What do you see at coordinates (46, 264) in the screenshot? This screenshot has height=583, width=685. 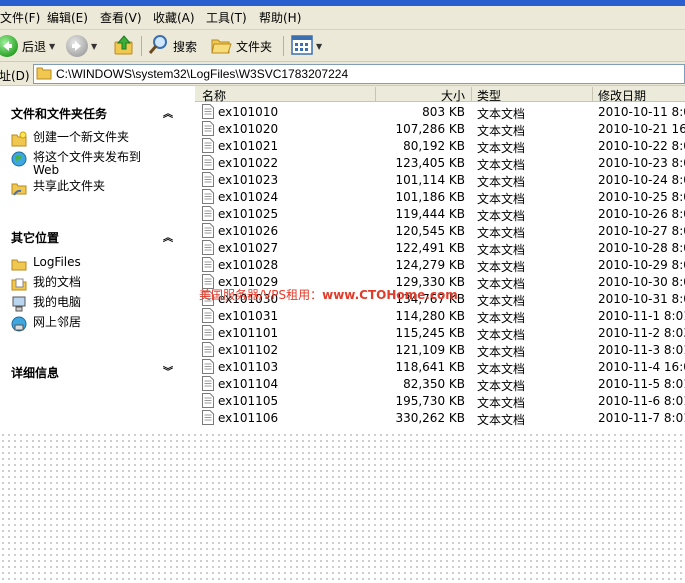 I see `place-logfiles: LogFiles` at bounding box center [46, 264].